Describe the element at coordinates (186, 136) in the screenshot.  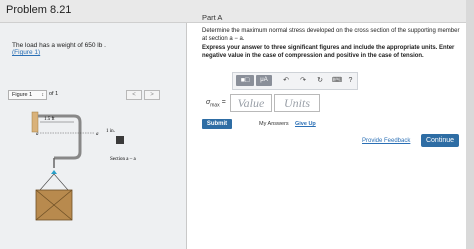
I see `pane-divider` at that location.